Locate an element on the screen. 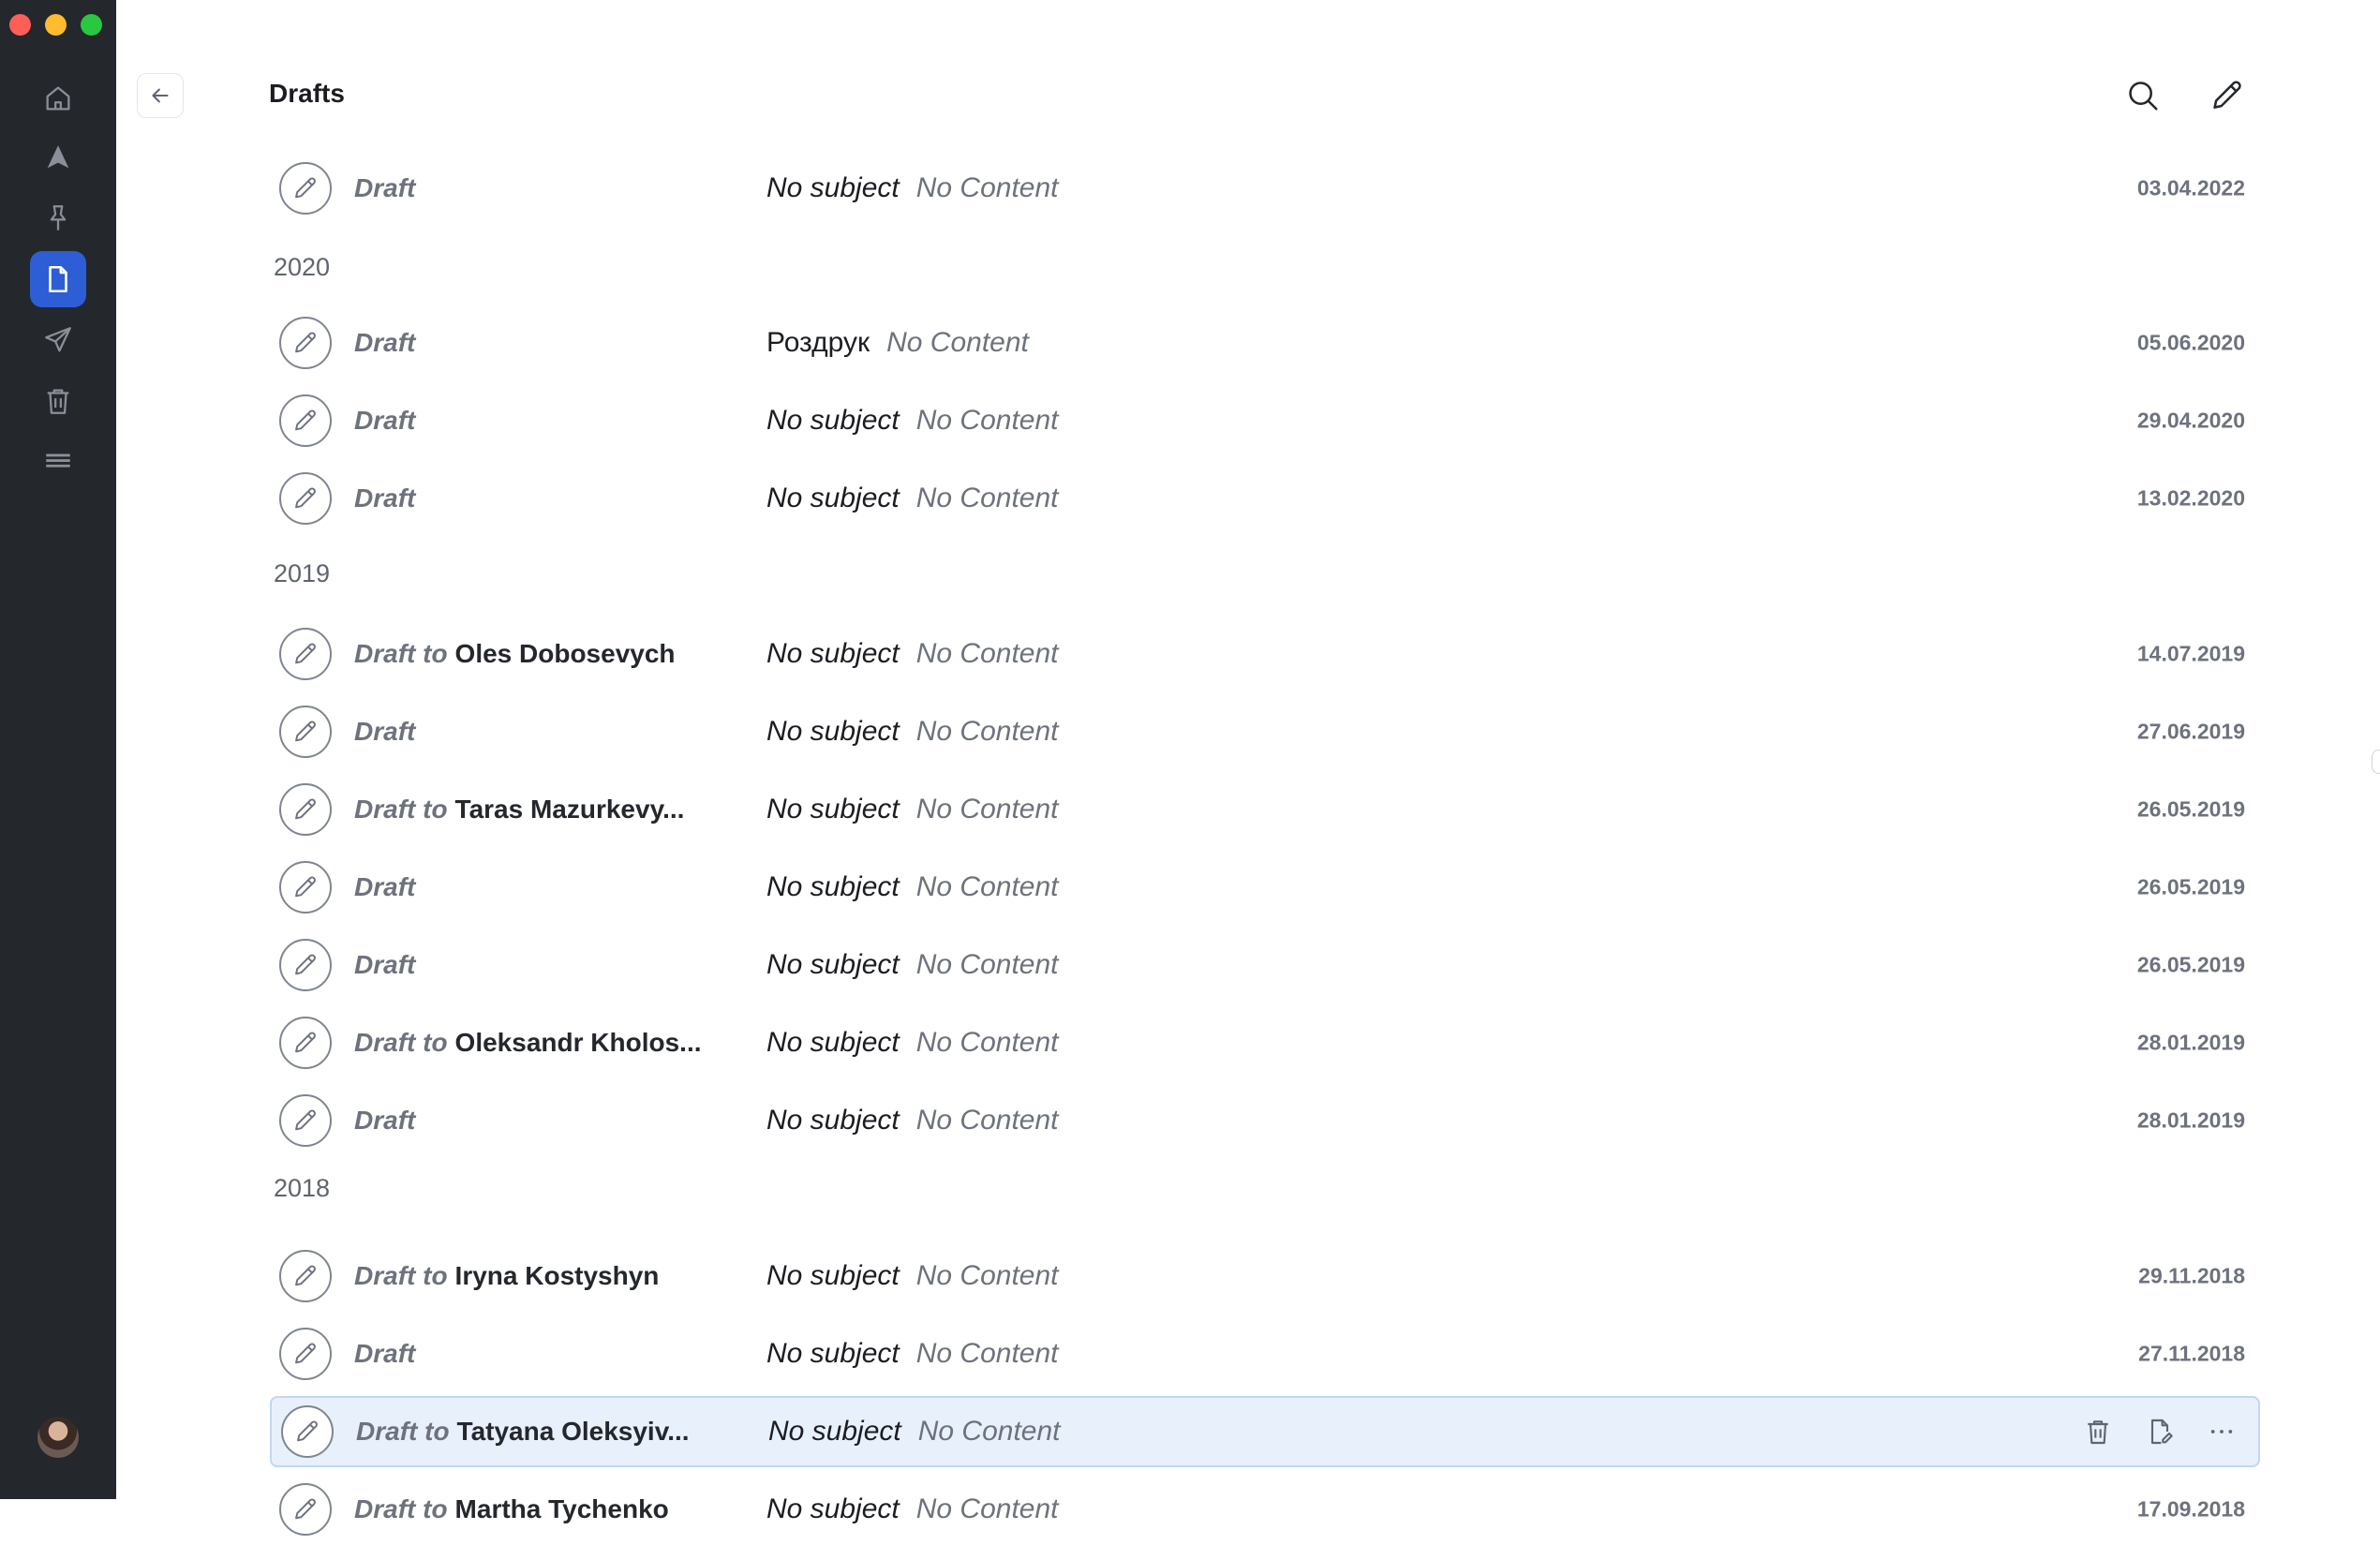 This screenshot has height=1545, width=2380. delete-draft-button is located at coordinates (2098, 1432).